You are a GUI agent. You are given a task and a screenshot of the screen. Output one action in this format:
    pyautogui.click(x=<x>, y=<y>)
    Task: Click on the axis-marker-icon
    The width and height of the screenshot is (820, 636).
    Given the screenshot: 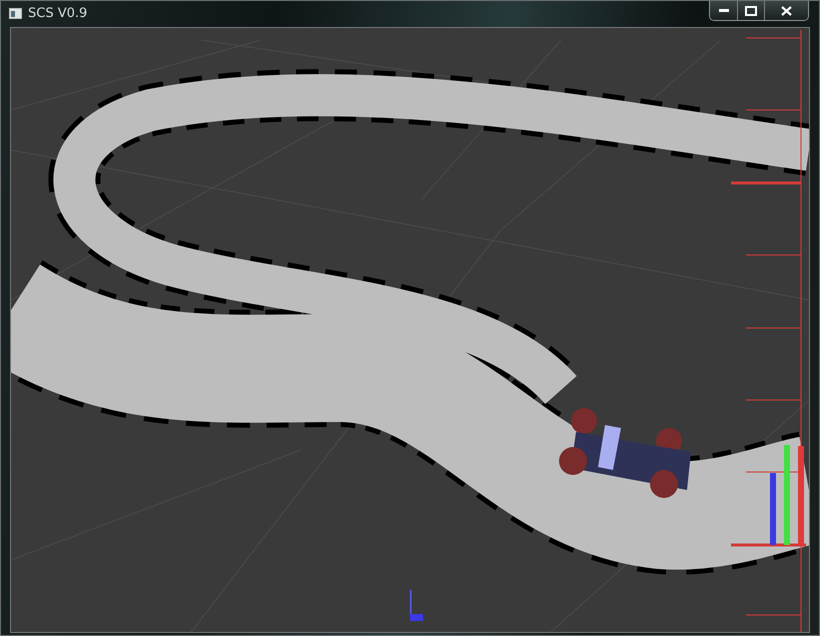 What is the action you would take?
    pyautogui.click(x=416, y=605)
    